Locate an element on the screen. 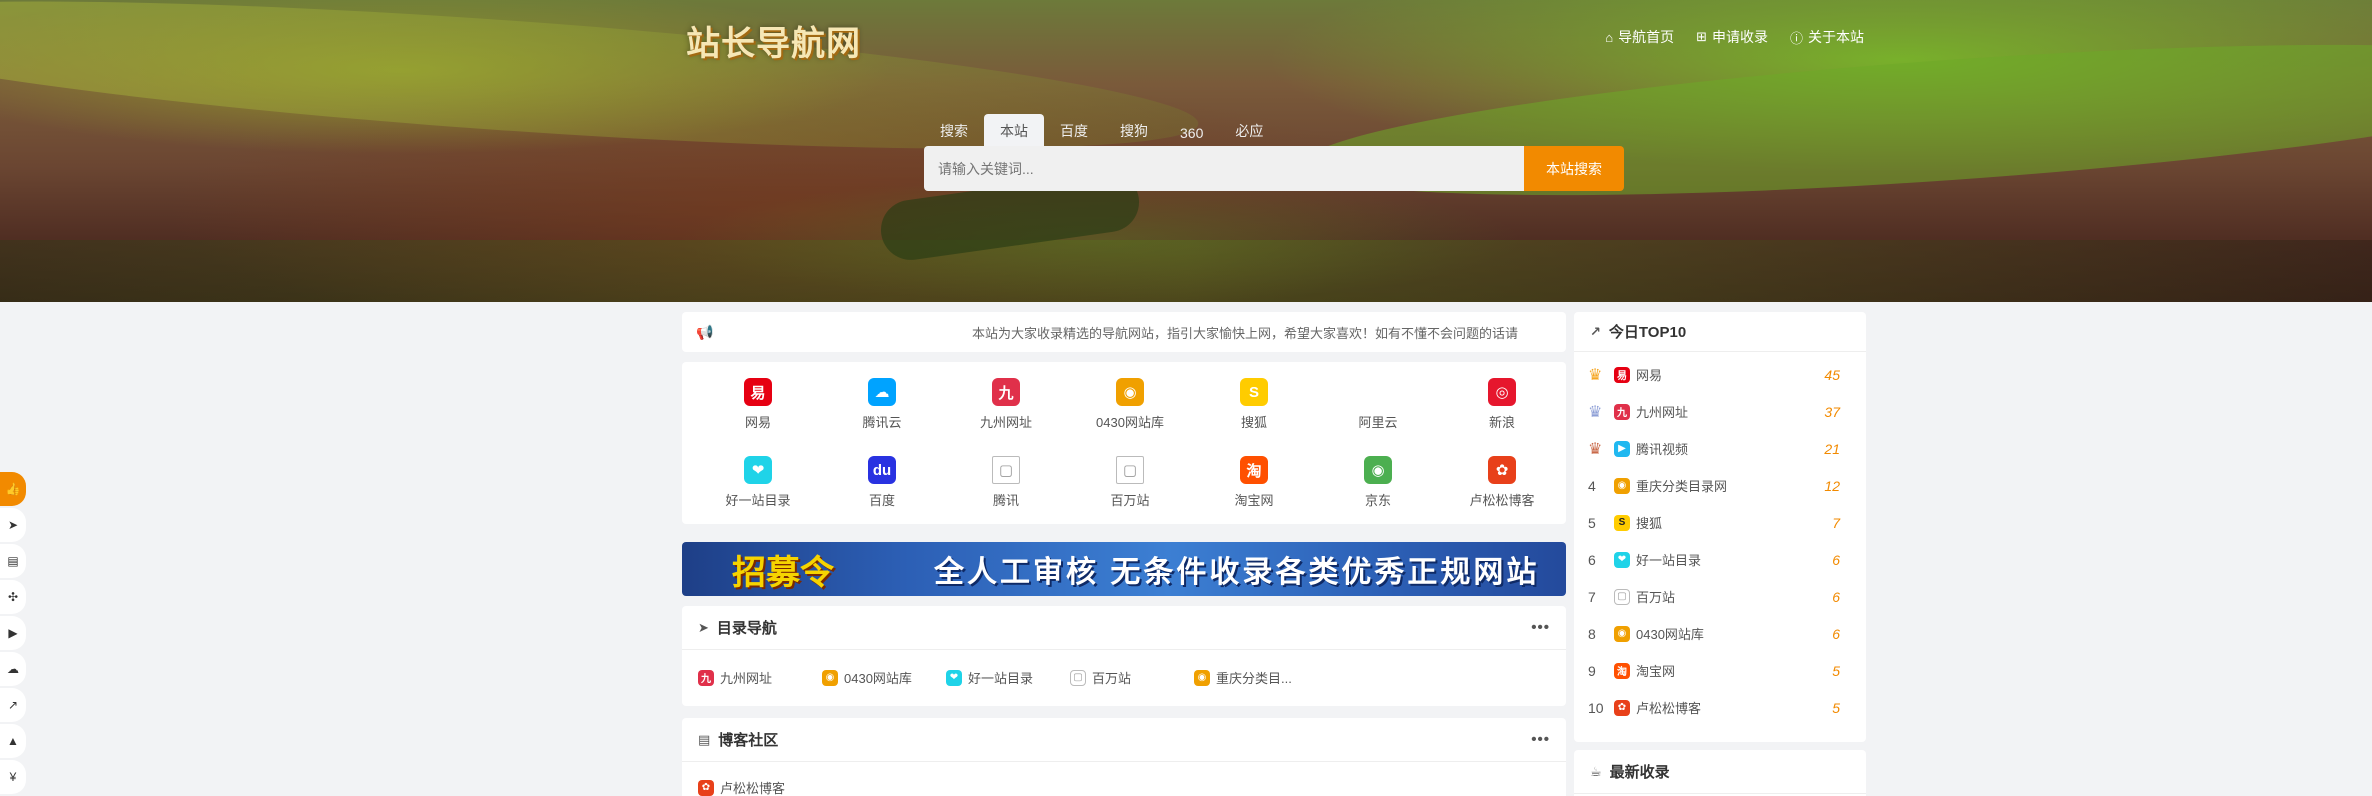 The image size is (2372, 796). site-label: 0430网站库 is located at coordinates (1130, 422).